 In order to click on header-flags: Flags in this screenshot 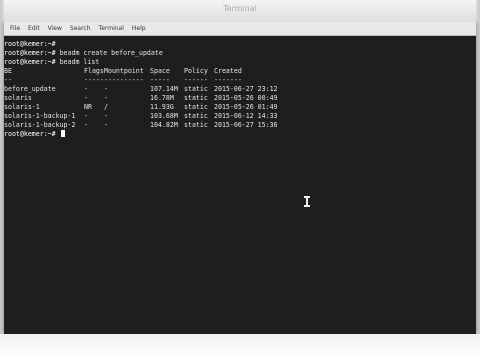, I will do `click(94, 71)`.